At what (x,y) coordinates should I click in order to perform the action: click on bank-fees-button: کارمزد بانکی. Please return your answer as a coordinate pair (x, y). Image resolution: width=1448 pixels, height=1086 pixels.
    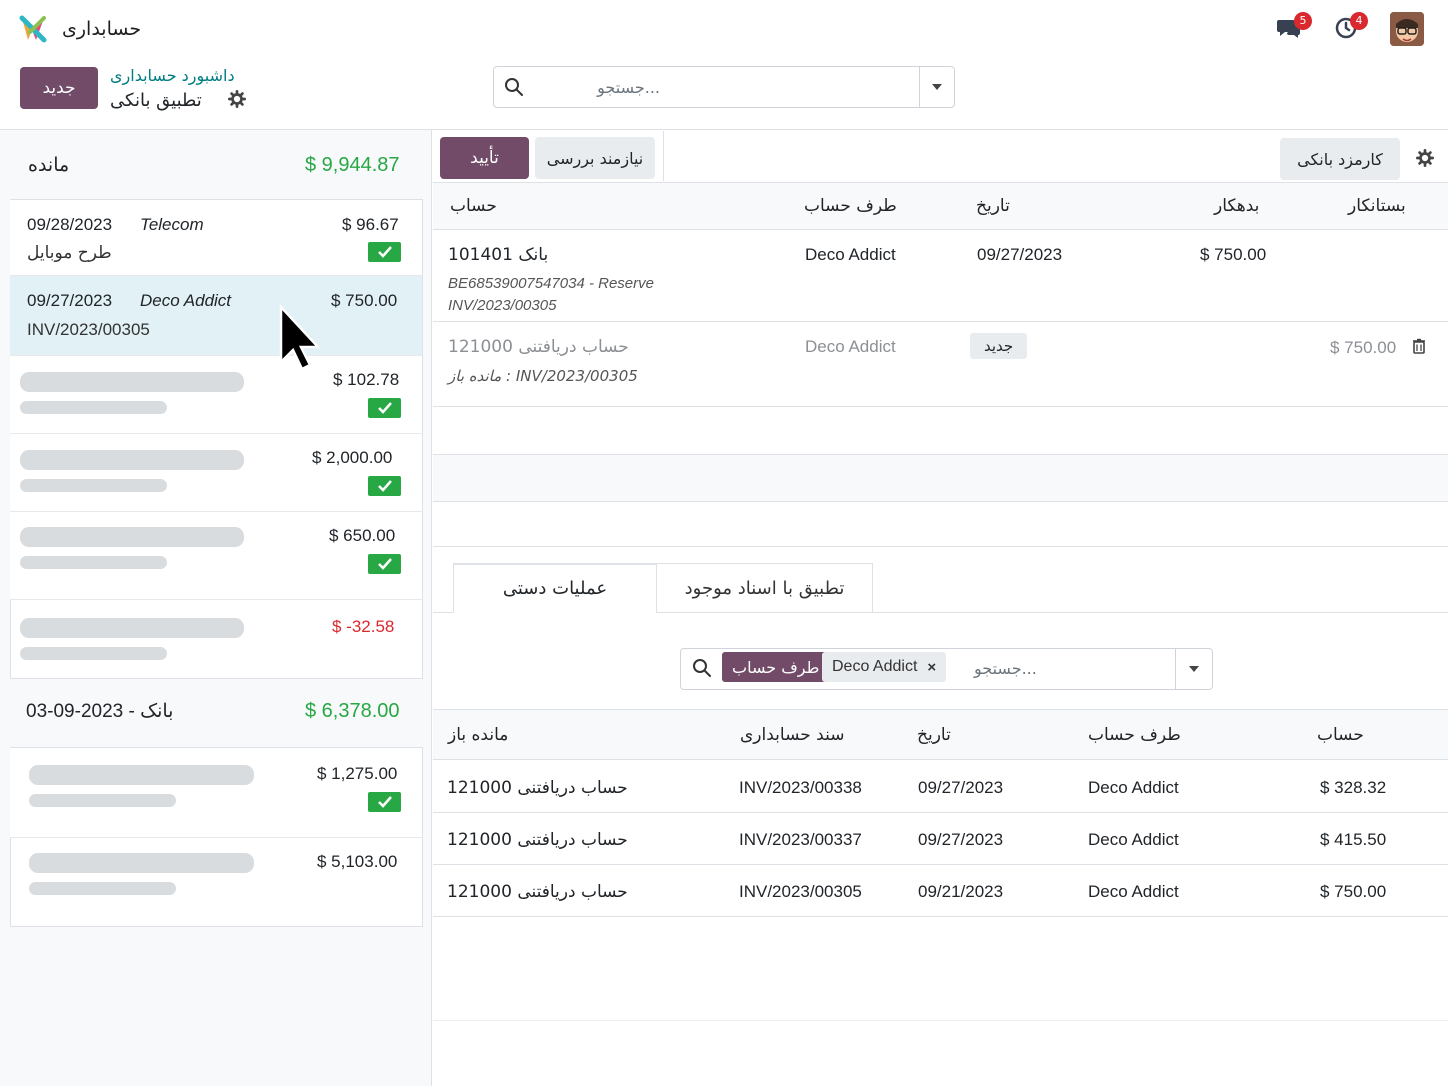
    Looking at the image, I should click on (1340, 159).